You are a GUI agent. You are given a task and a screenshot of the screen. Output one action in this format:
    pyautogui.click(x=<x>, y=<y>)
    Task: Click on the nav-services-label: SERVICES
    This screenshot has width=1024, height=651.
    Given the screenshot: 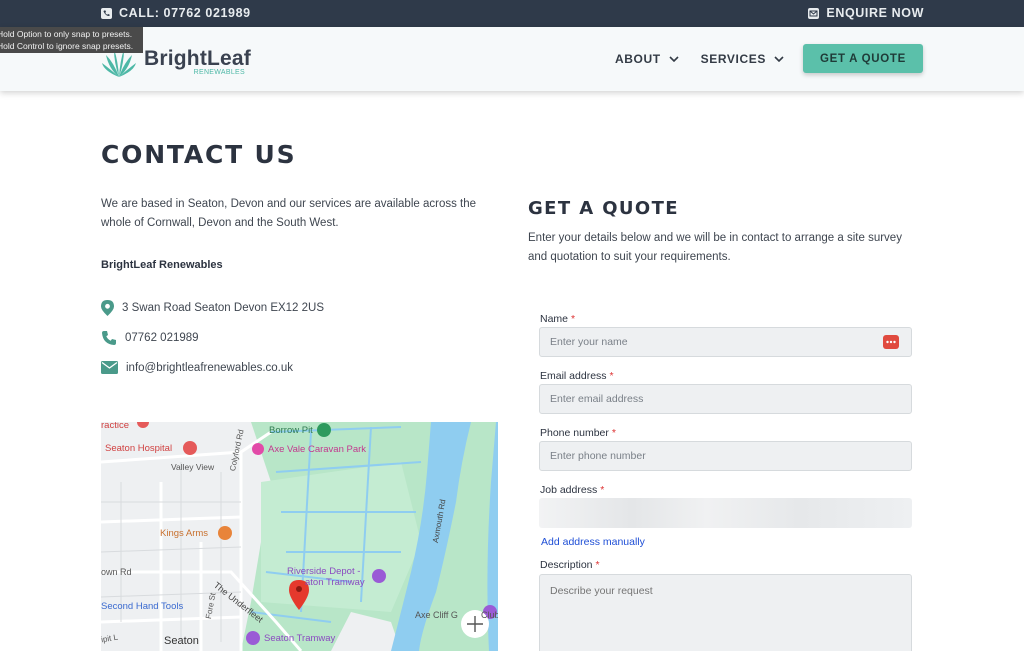 What is the action you would take?
    pyautogui.click(x=733, y=59)
    